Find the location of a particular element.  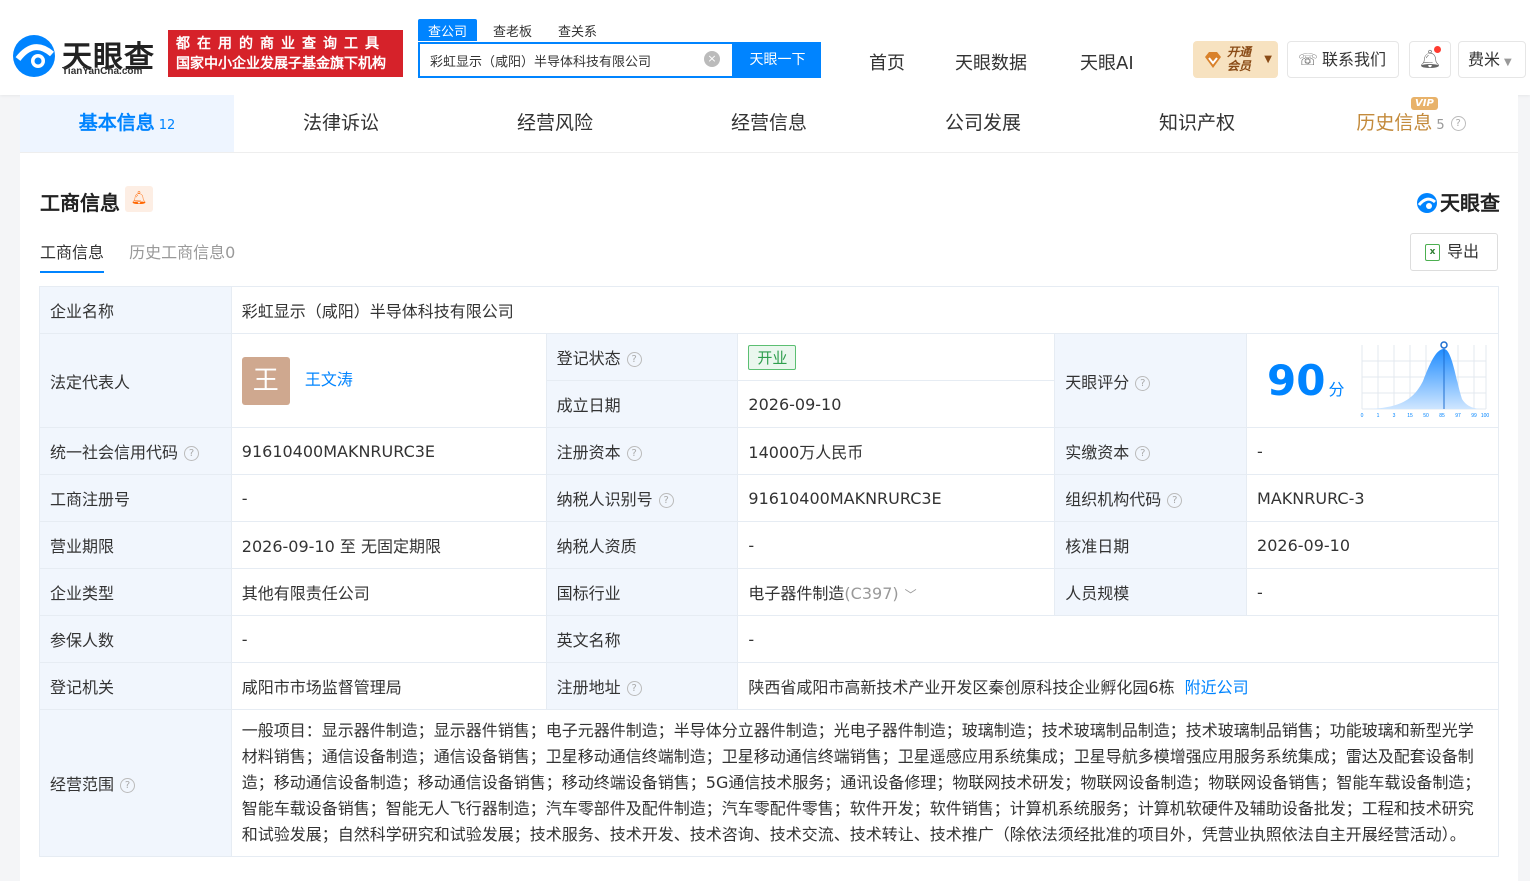

english-name: - is located at coordinates (1118, 639).